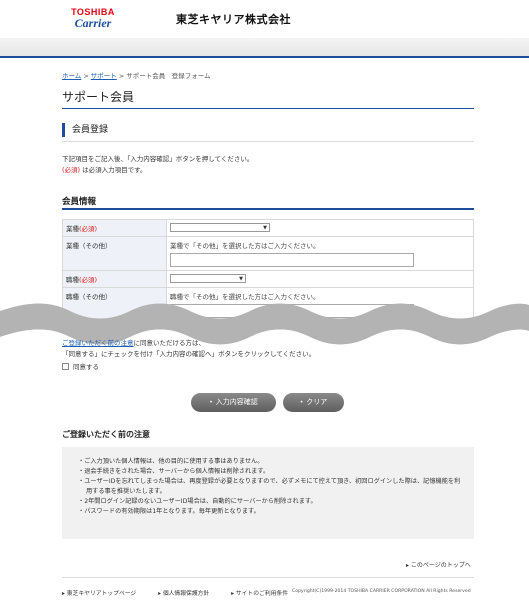  Describe the element at coordinates (320, 228) in the screenshot. I see `industry-field: ▼` at that location.